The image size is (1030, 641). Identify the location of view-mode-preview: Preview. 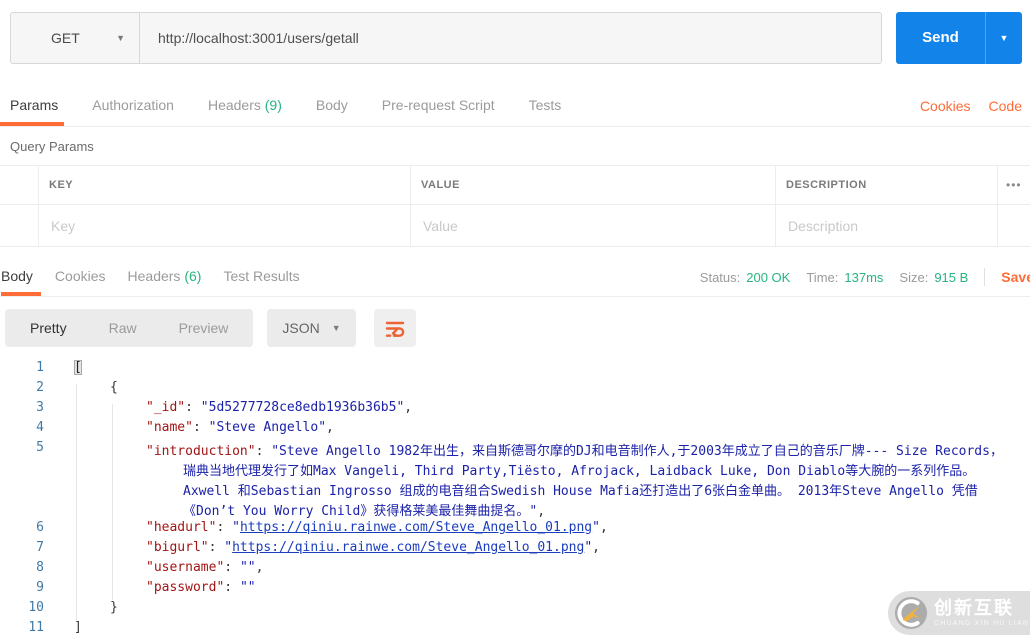
(204, 328).